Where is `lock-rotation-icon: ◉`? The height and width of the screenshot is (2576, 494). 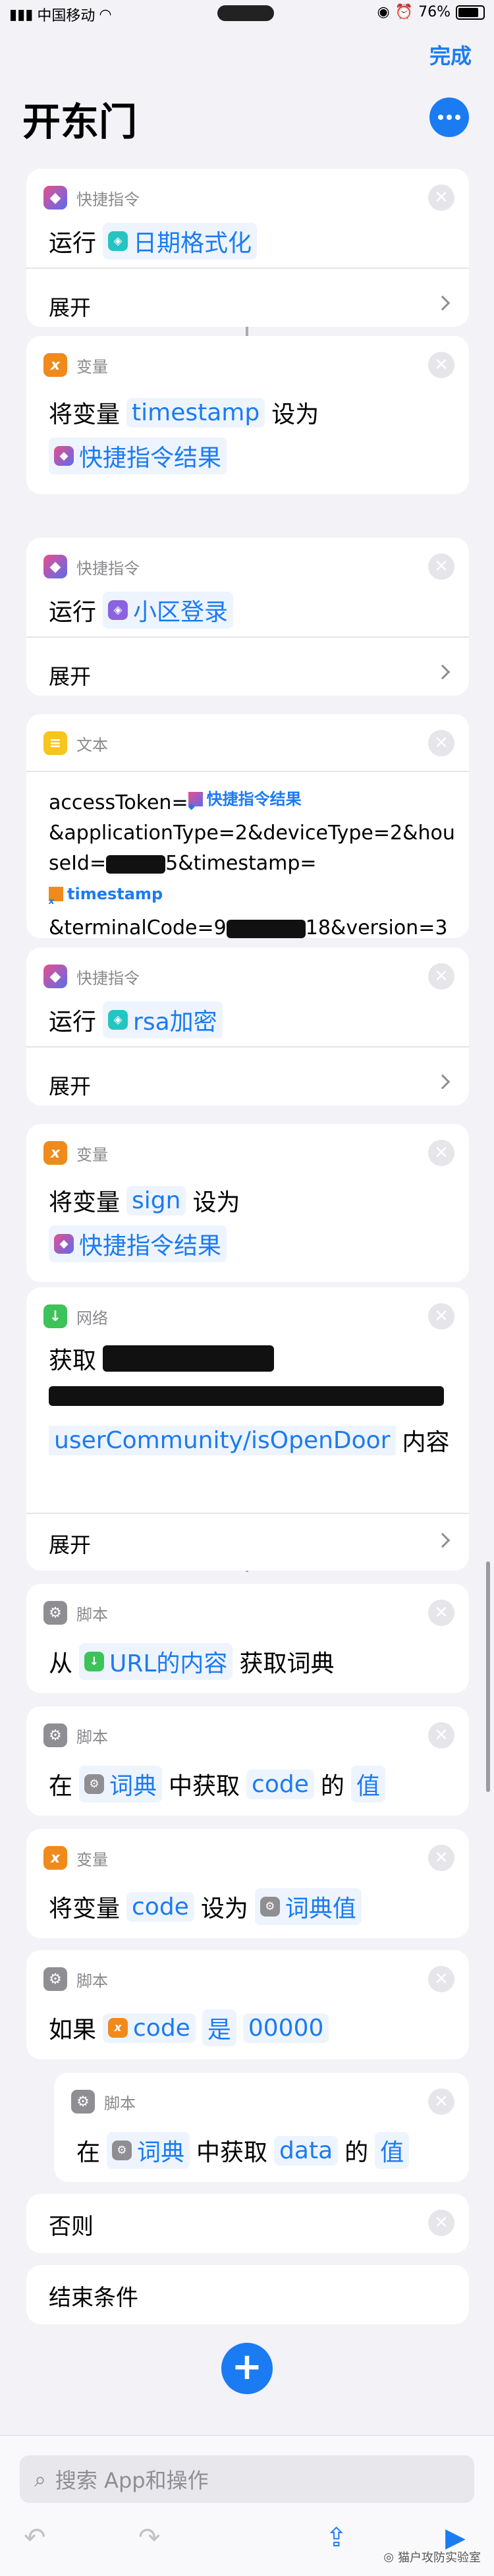 lock-rotation-icon: ◉ is located at coordinates (383, 12).